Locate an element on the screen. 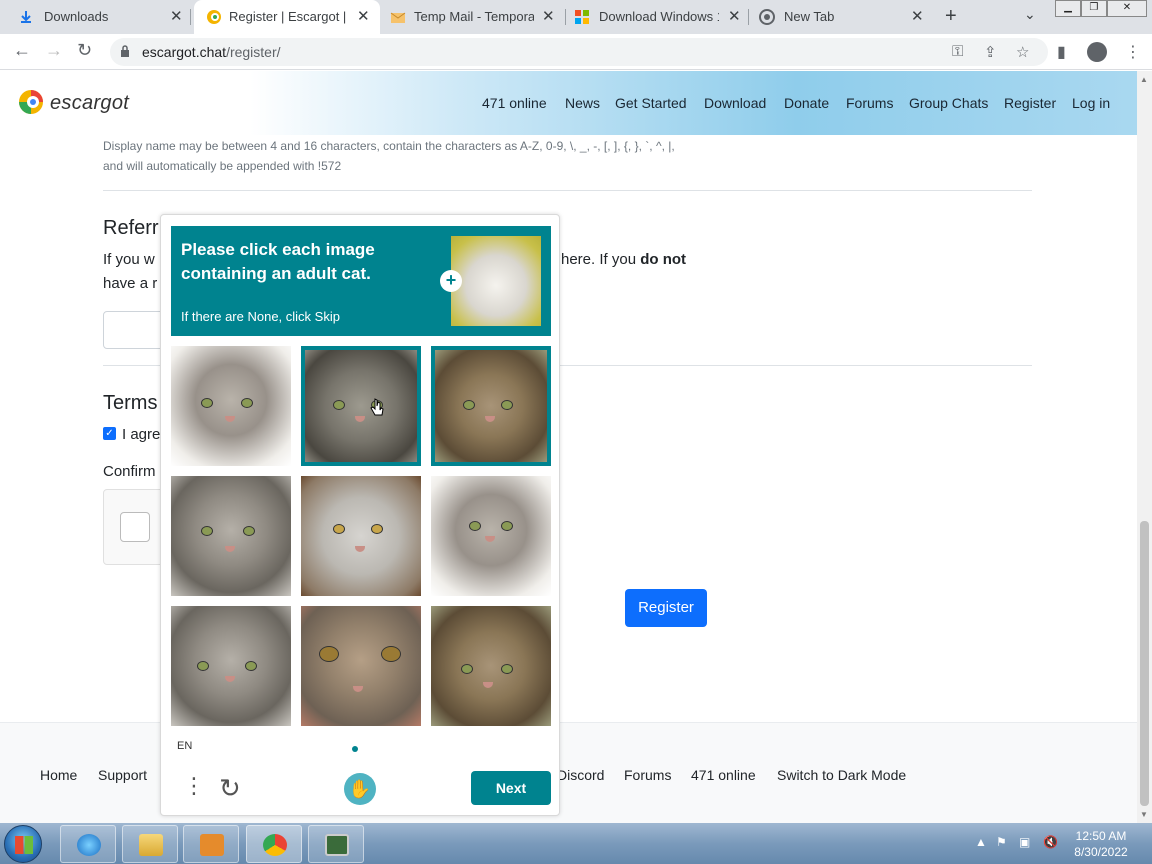 Image resolution: width=1152 pixels, height=864 pixels. scrollbar-thumb is located at coordinates (1144, 663).